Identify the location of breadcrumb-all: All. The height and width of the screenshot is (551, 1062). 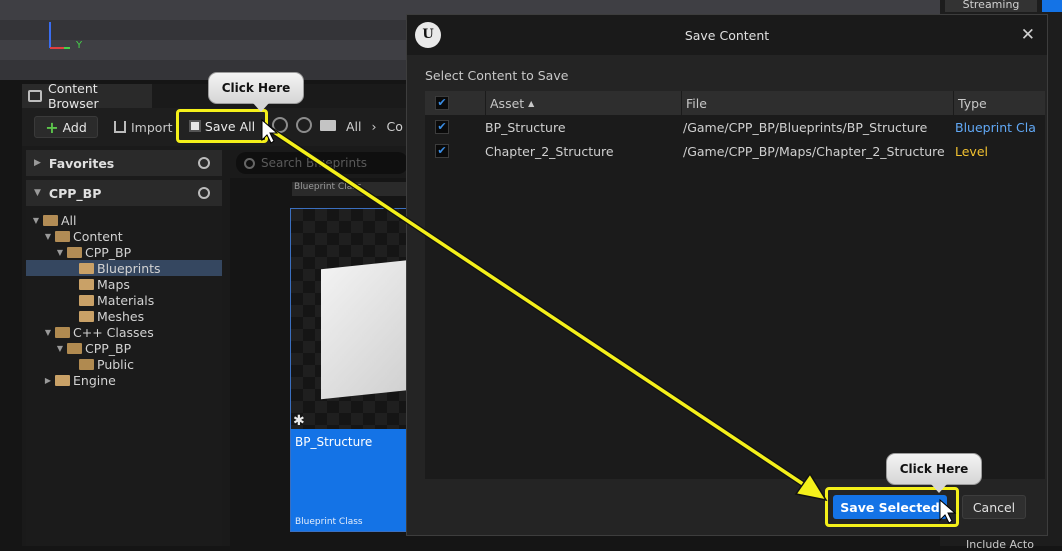
(354, 126).